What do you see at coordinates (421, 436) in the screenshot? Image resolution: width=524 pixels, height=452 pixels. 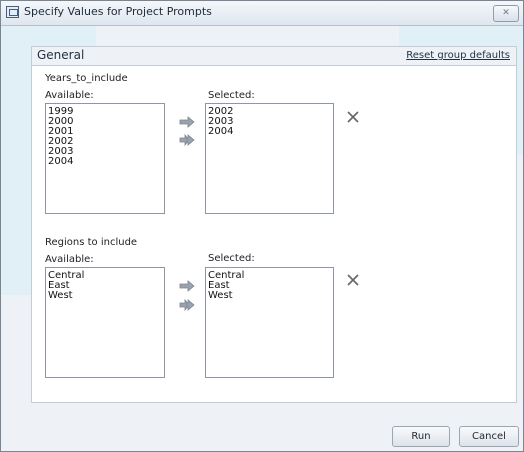 I see `run-button: Run` at bounding box center [421, 436].